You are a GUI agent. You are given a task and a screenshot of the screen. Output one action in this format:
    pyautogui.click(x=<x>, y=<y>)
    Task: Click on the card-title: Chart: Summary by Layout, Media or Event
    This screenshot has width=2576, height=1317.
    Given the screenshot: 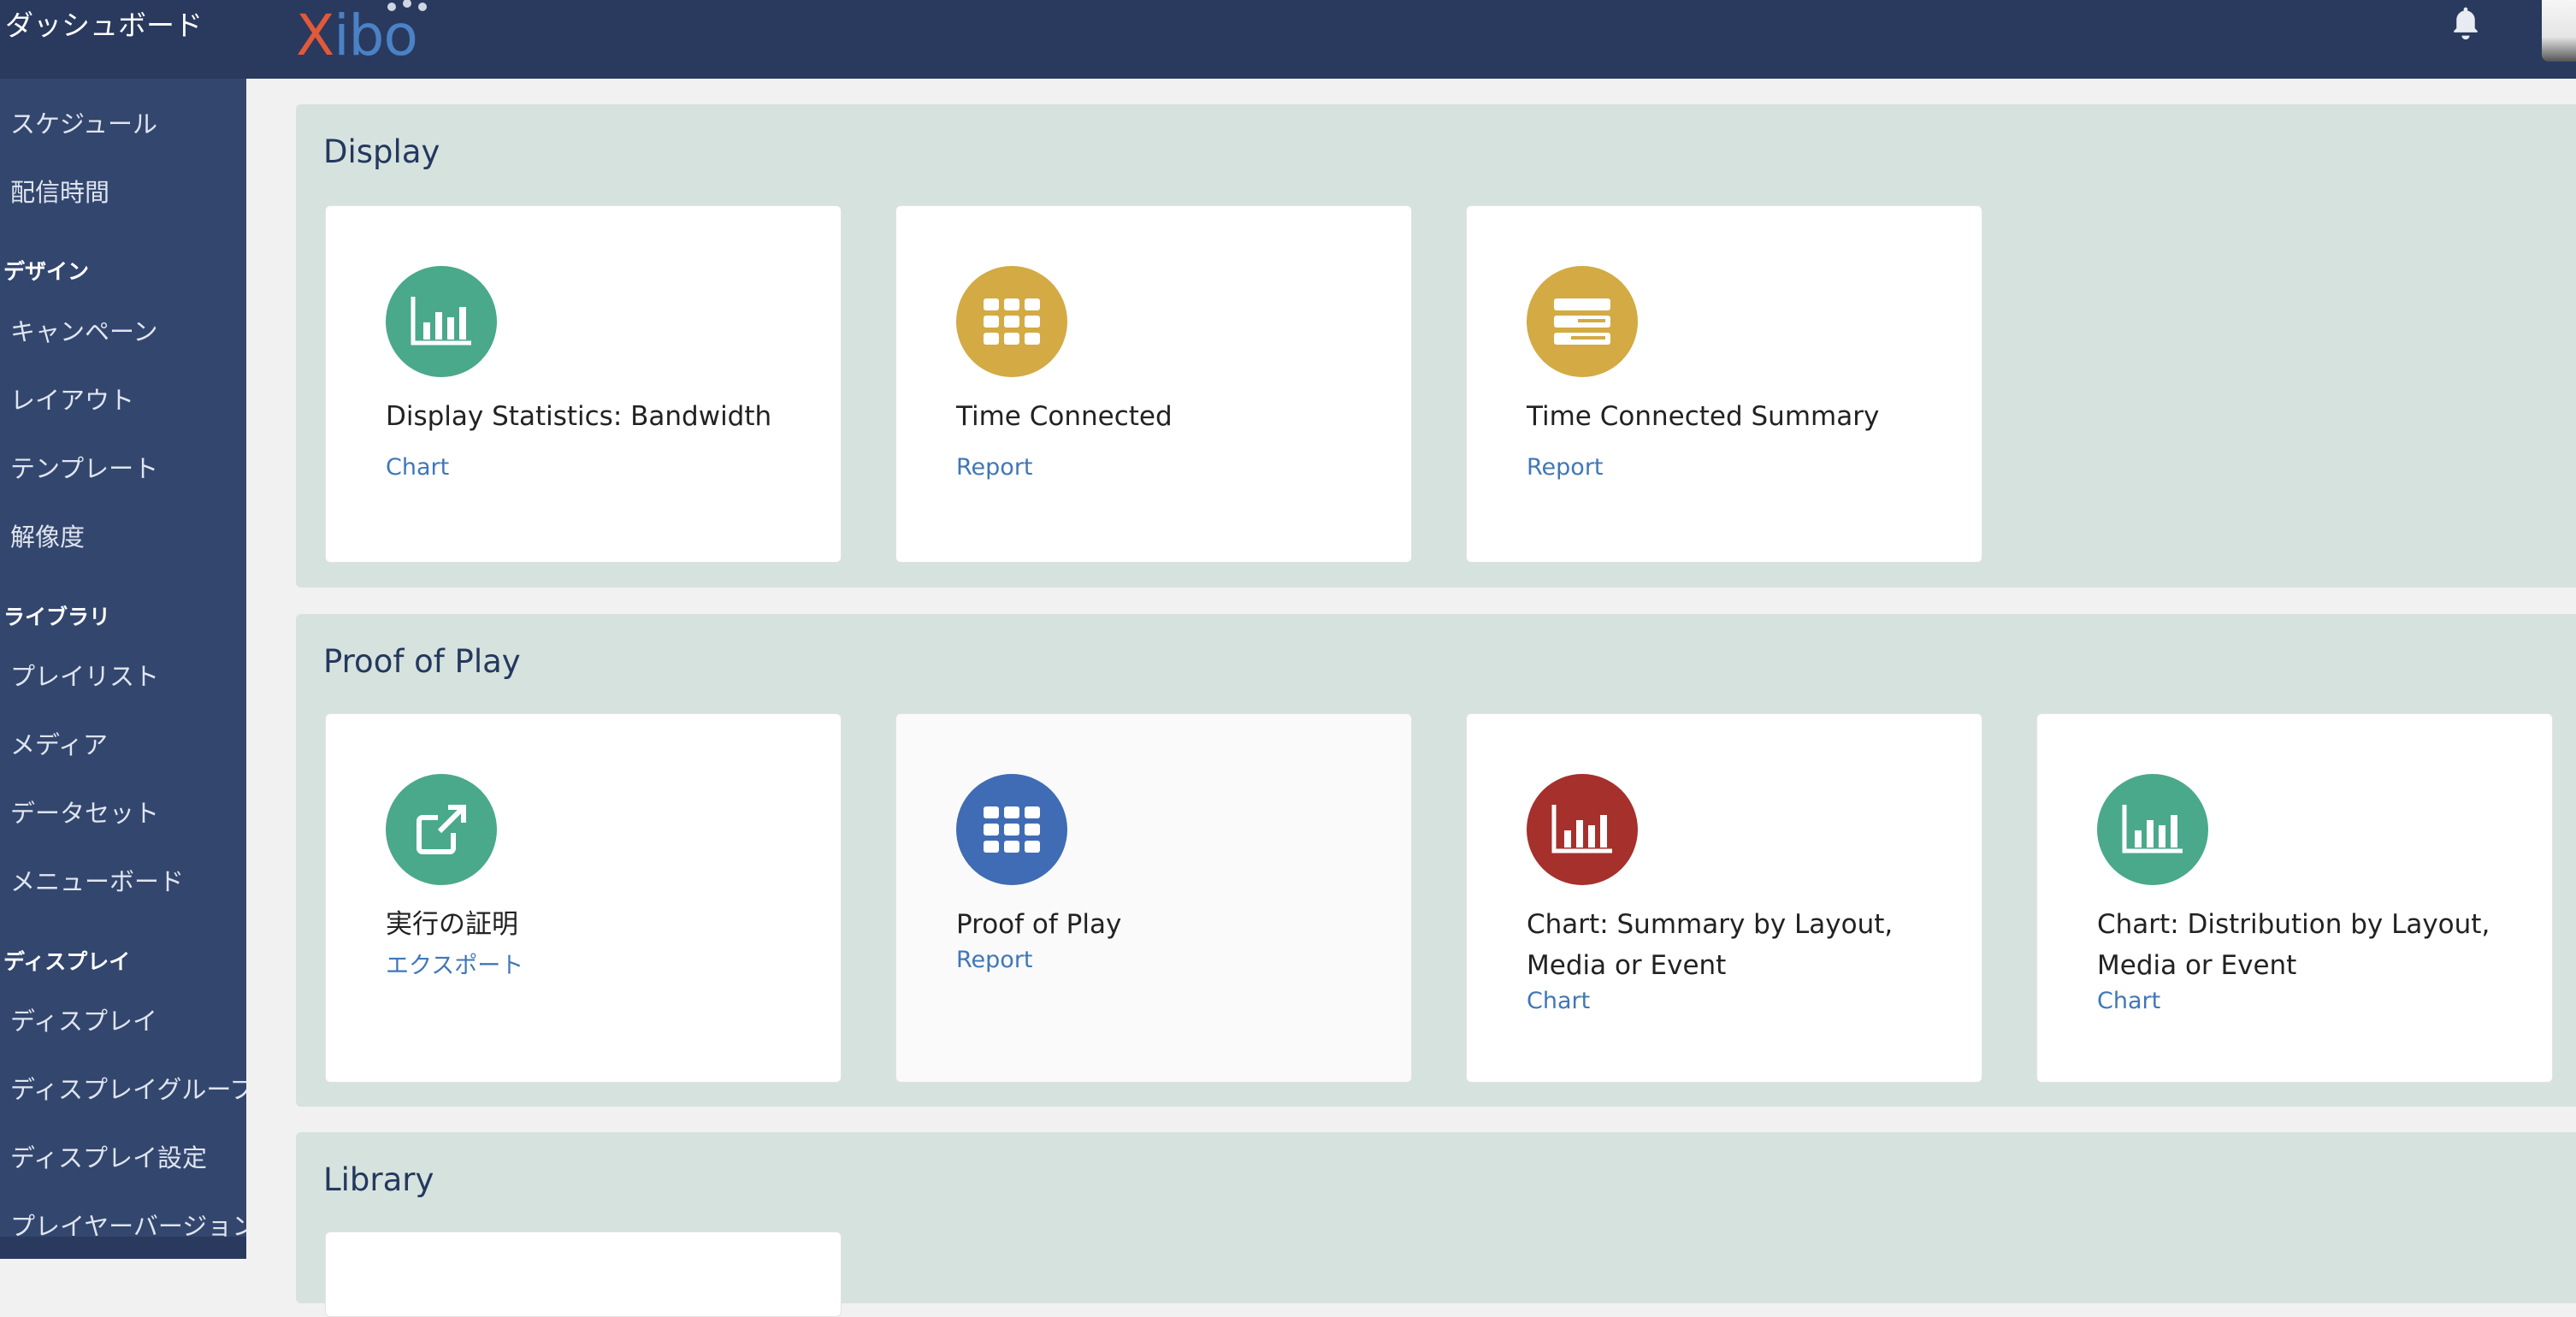 What is the action you would take?
    pyautogui.click(x=1710, y=945)
    